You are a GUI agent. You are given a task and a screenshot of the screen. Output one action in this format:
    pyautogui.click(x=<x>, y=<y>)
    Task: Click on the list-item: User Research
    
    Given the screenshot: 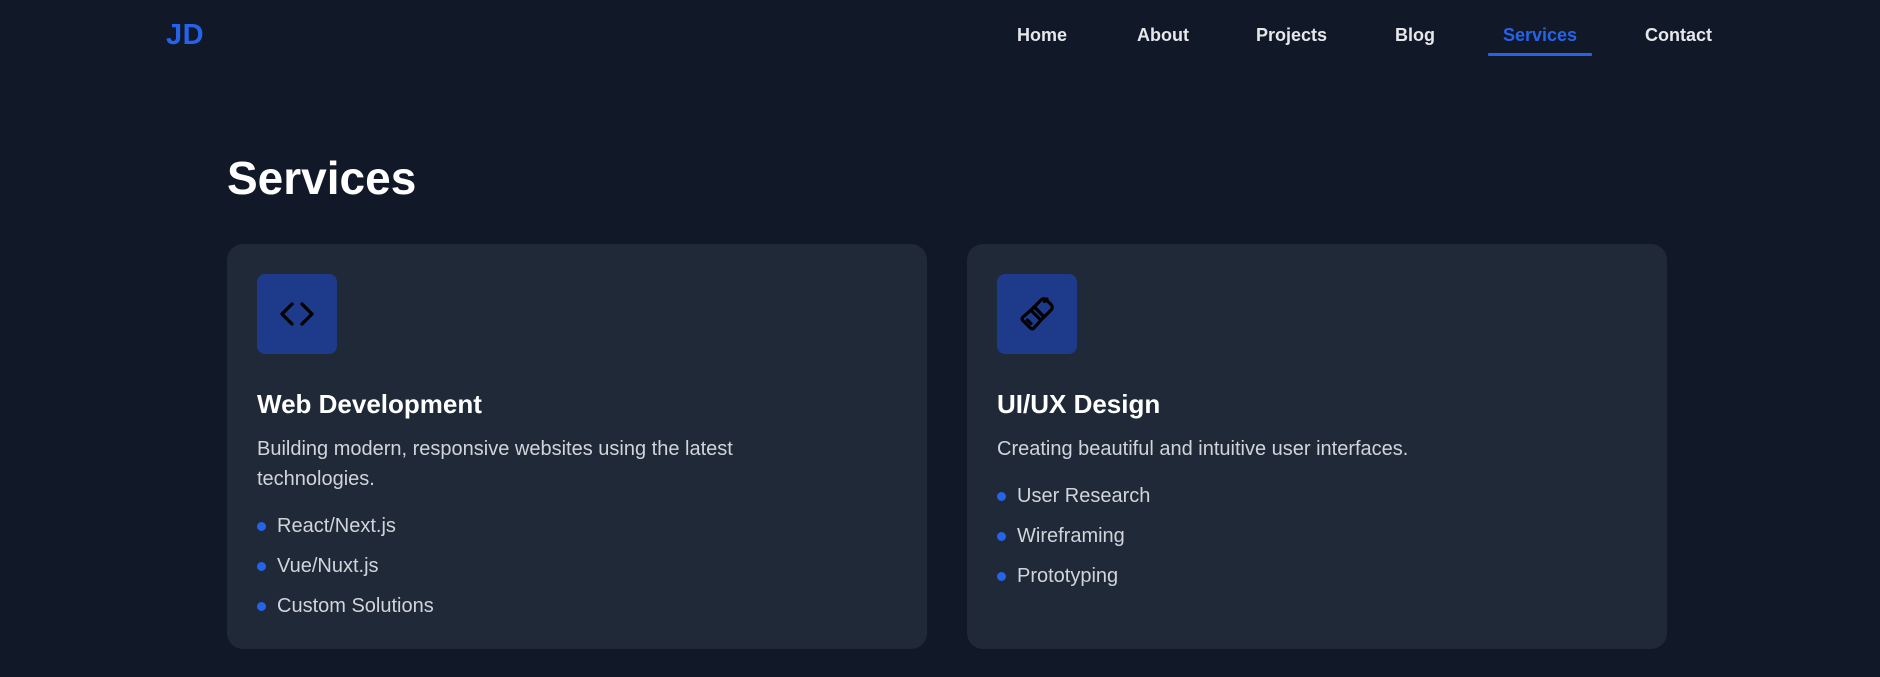 What is the action you would take?
    pyautogui.click(x=1317, y=496)
    